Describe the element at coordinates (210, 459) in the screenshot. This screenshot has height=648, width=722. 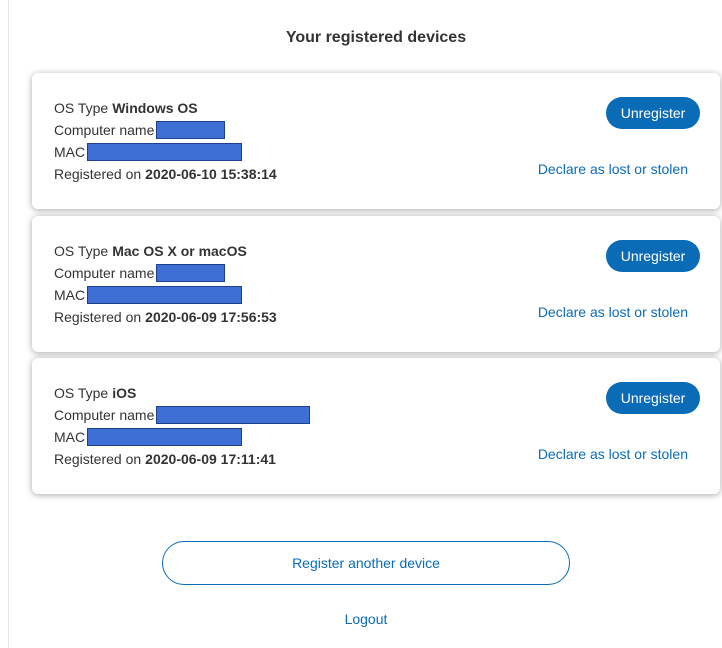
I see `registered-on-value: 2020-06-09 17:11:41` at that location.